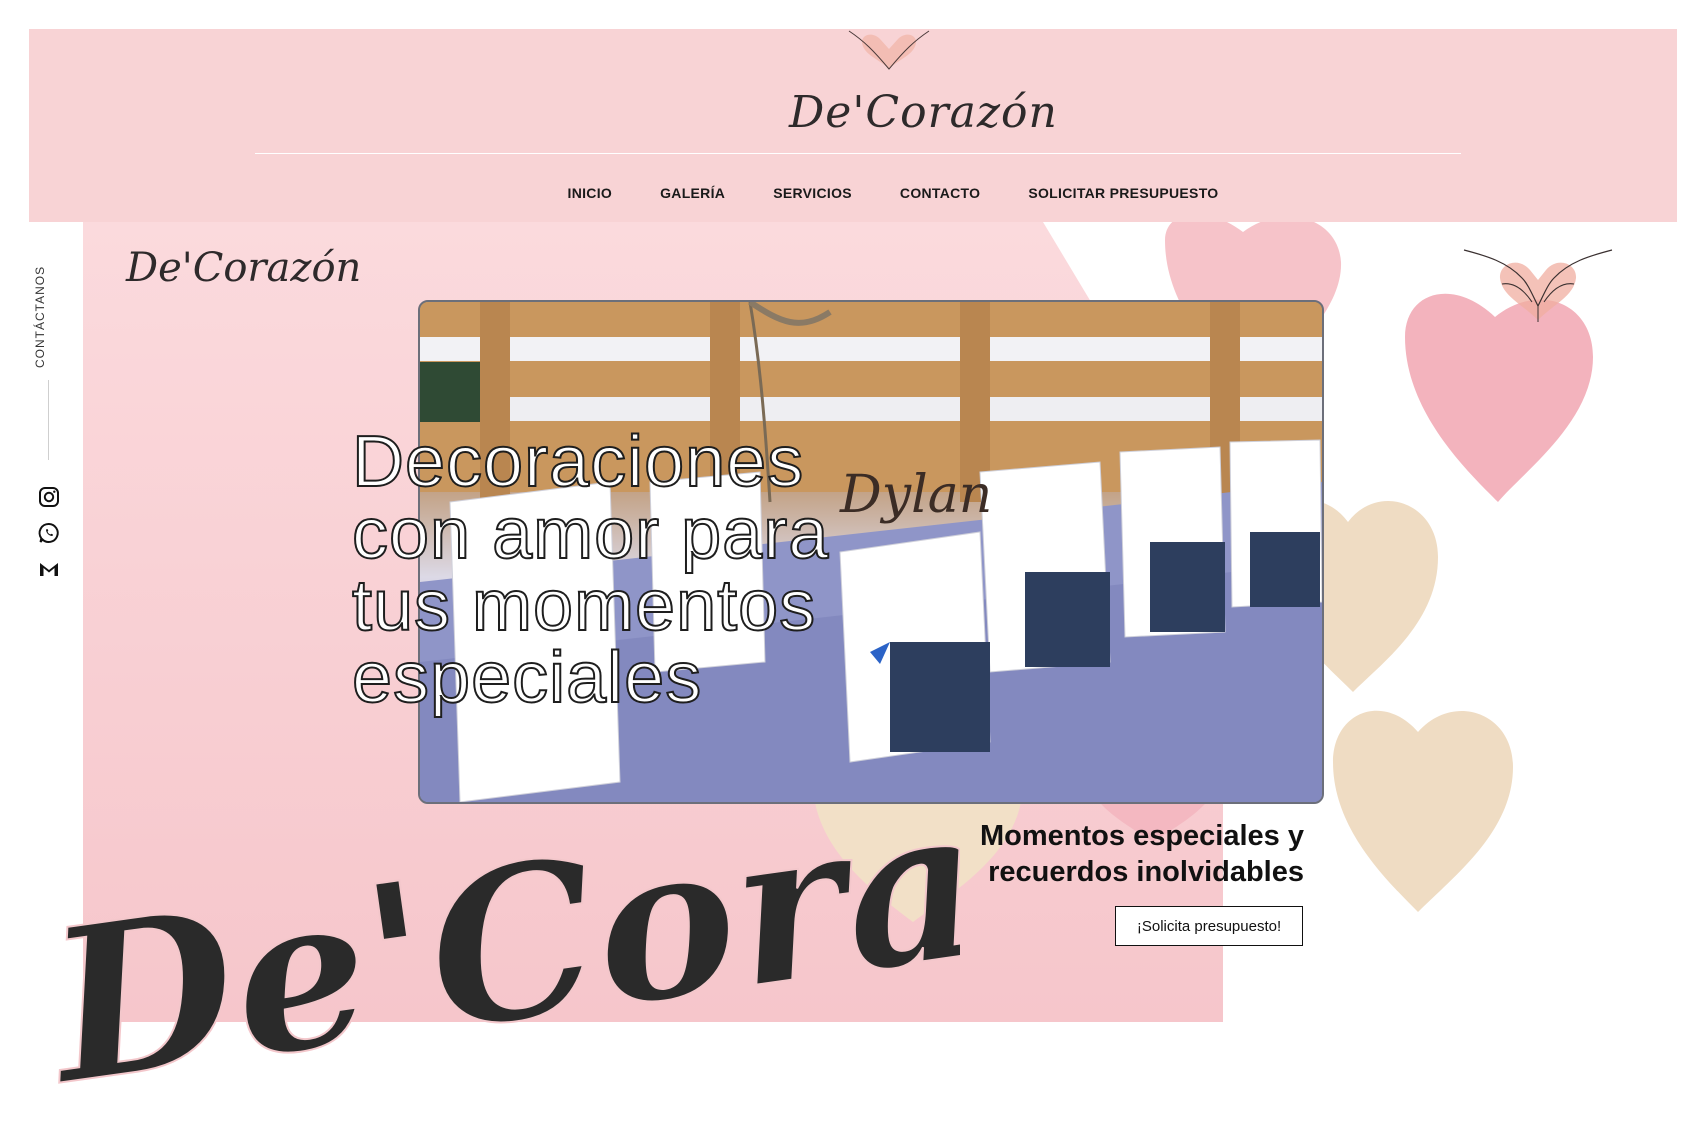 The width and height of the screenshot is (1696, 1132). What do you see at coordinates (49, 497) in the screenshot?
I see `instagram-icon` at bounding box center [49, 497].